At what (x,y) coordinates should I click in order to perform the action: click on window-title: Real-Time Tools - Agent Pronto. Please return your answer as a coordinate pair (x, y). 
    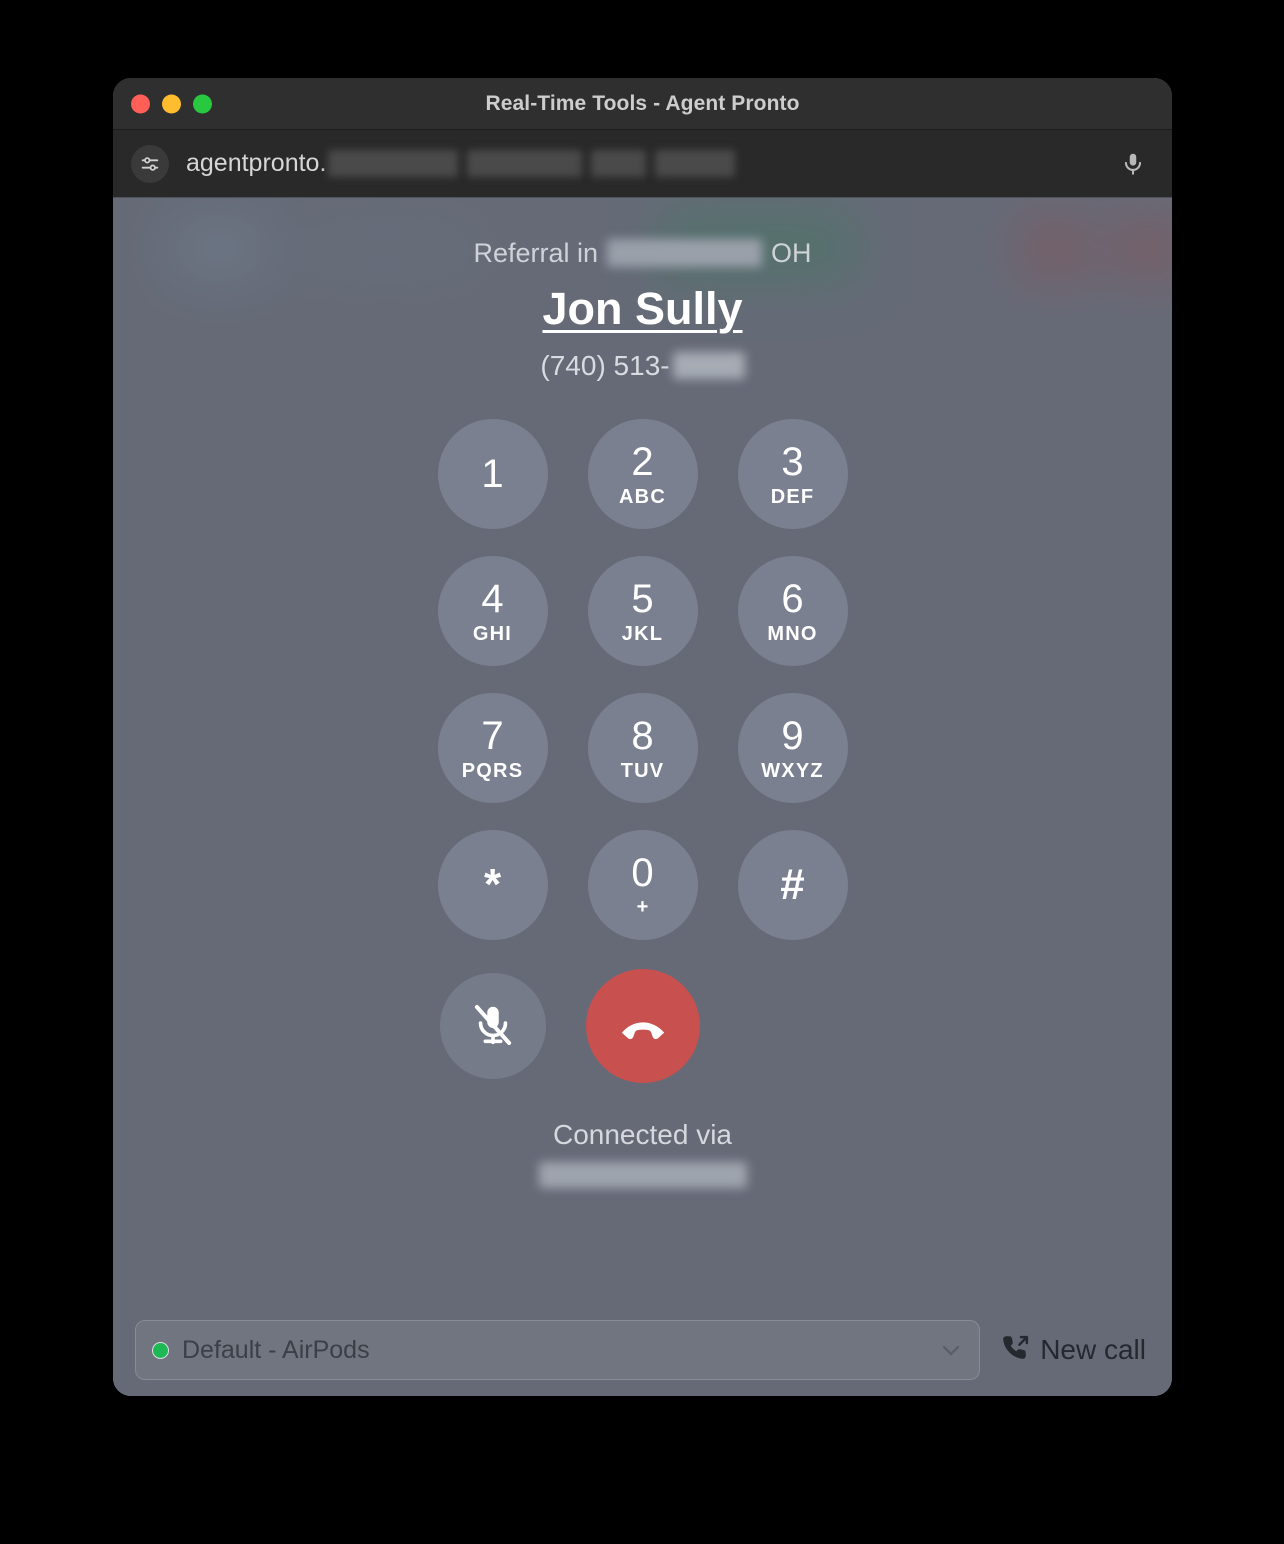
    Looking at the image, I should click on (642, 103).